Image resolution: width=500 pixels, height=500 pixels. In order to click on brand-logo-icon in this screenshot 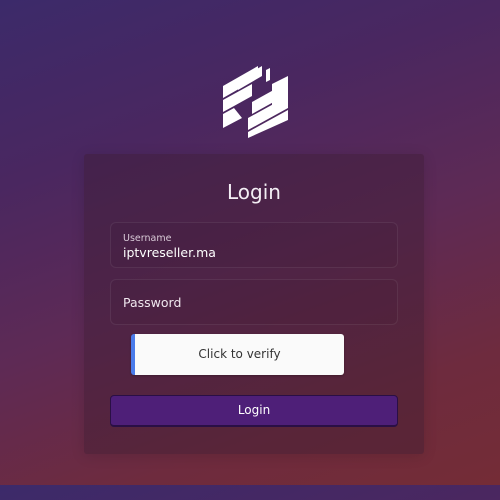, I will do `click(255, 100)`.